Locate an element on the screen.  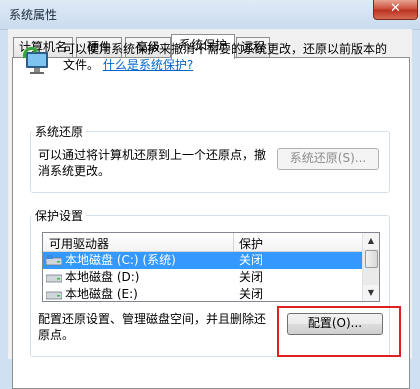
protection-settings-group-title: 保护设置 is located at coordinates (59, 215).